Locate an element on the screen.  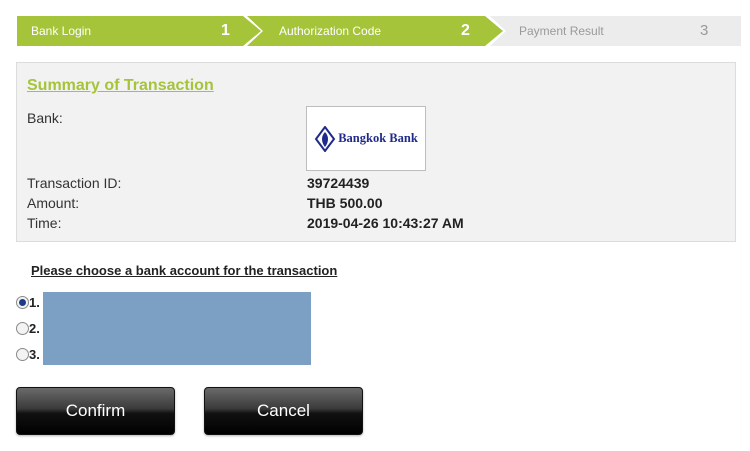
step-payment-result: Payment Result 3 is located at coordinates (615, 31).